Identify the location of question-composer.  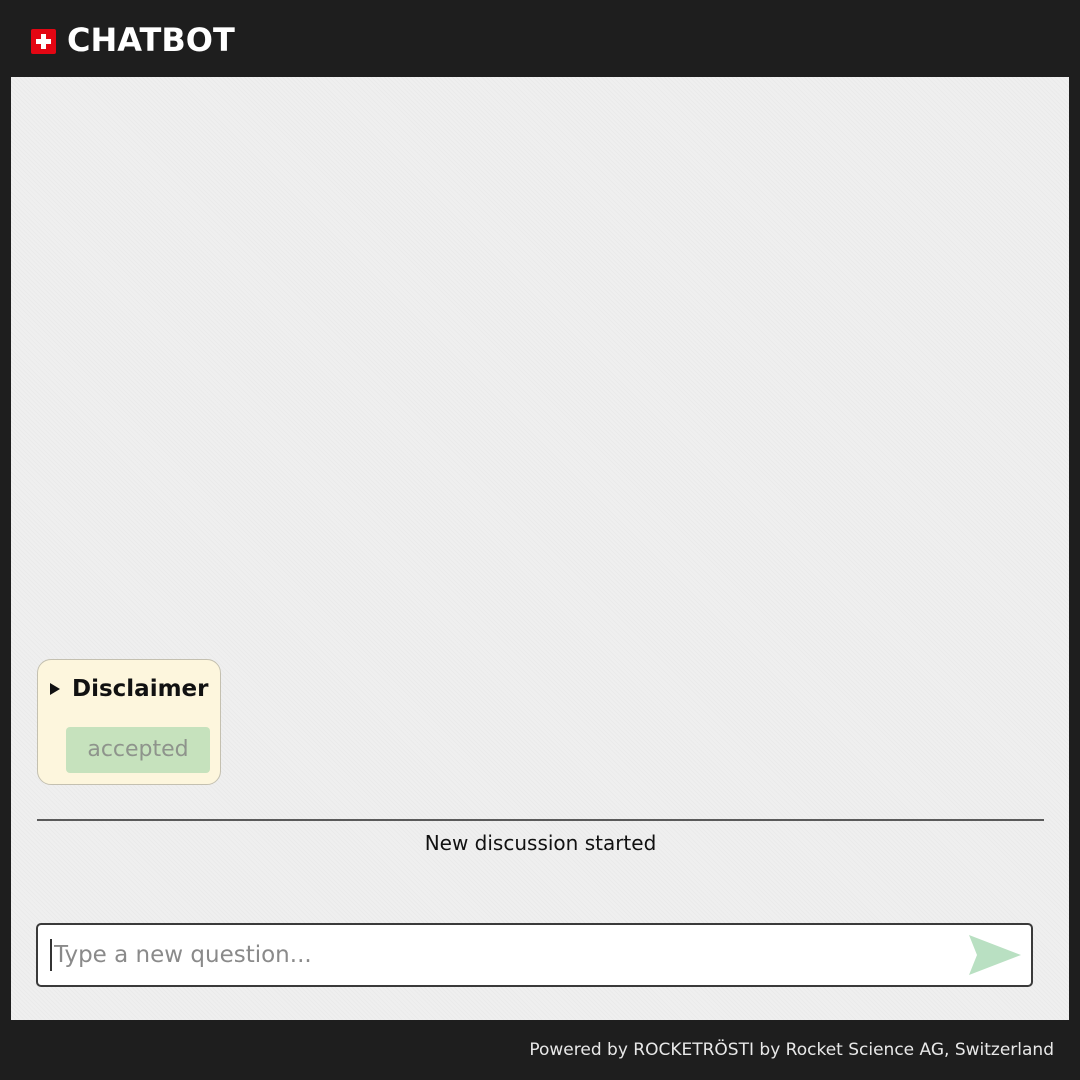
(534, 955).